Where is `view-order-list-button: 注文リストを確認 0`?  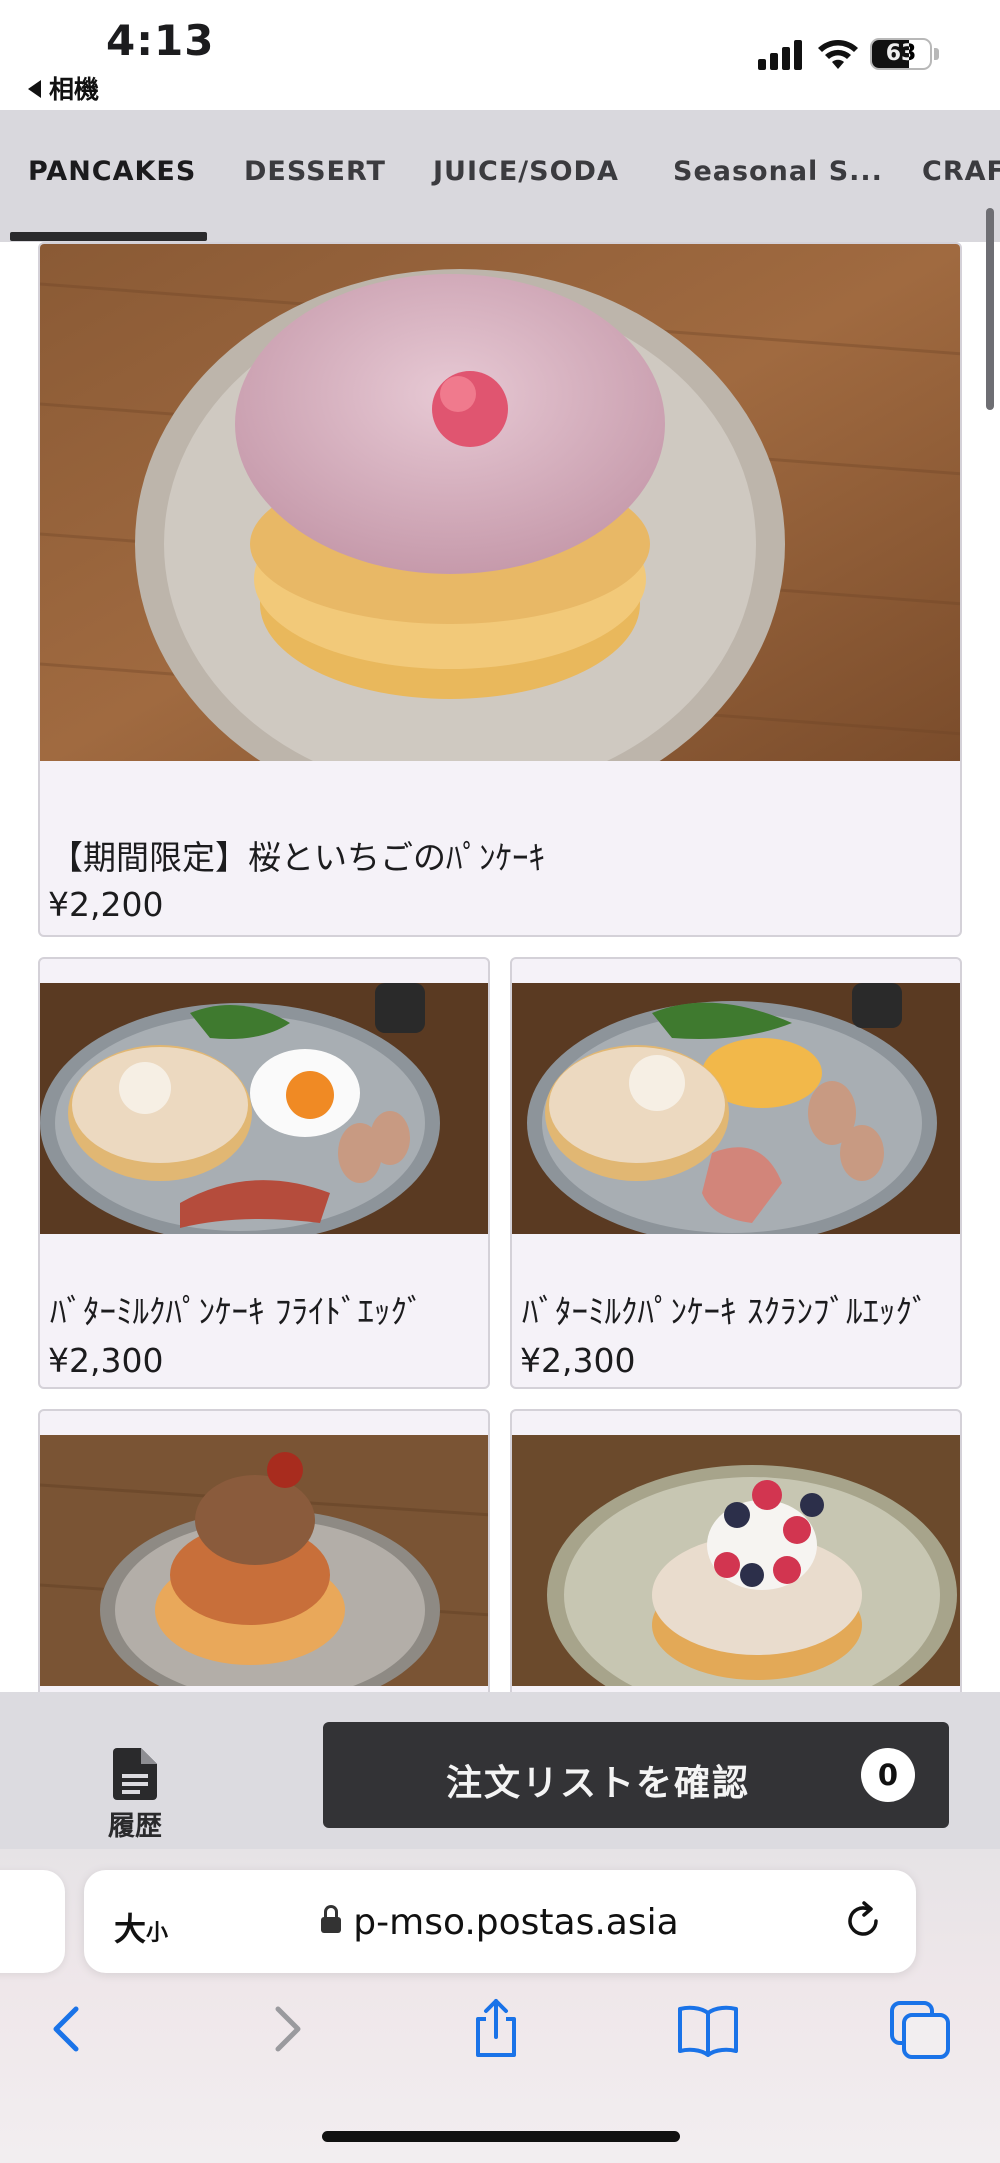 view-order-list-button: 注文リストを確認 0 is located at coordinates (636, 1775).